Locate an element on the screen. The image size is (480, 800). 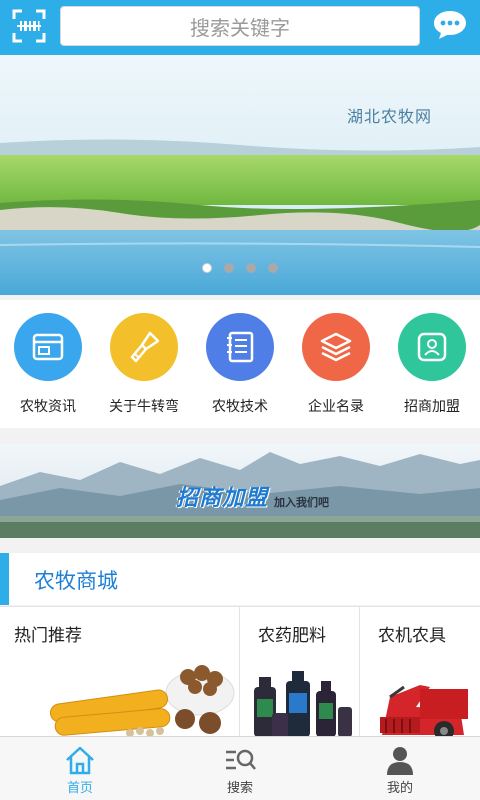
top-bar: 搜索关键字 is located at coordinates (240, 27).